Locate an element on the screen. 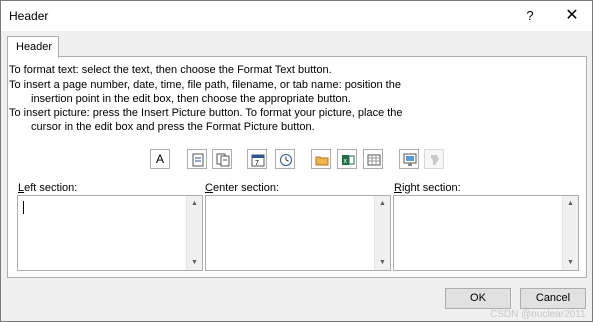 The height and width of the screenshot is (322, 593). text-caret is located at coordinates (23, 207).